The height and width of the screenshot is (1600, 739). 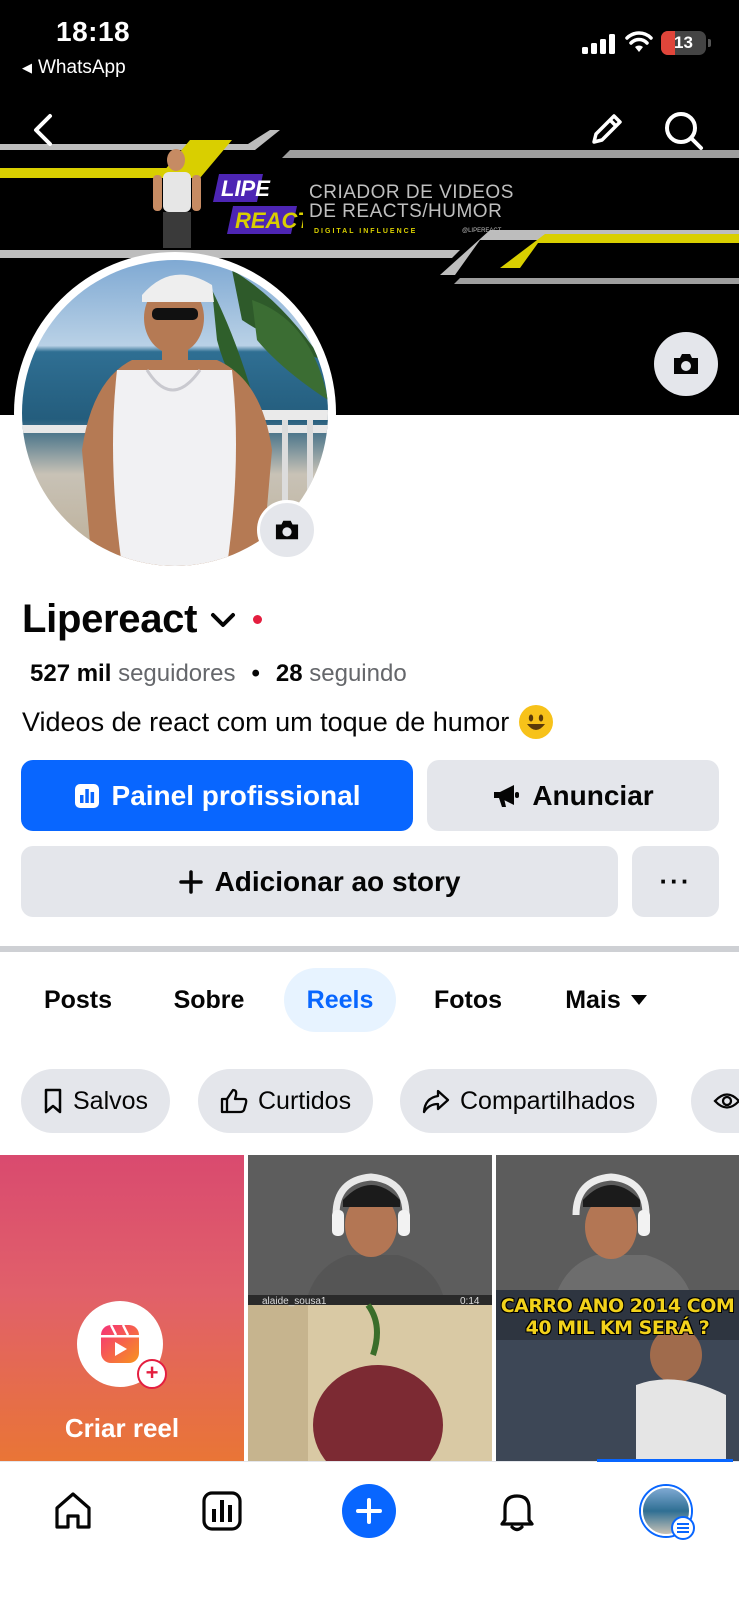 I want to click on wifi-icon, so click(x=639, y=41).